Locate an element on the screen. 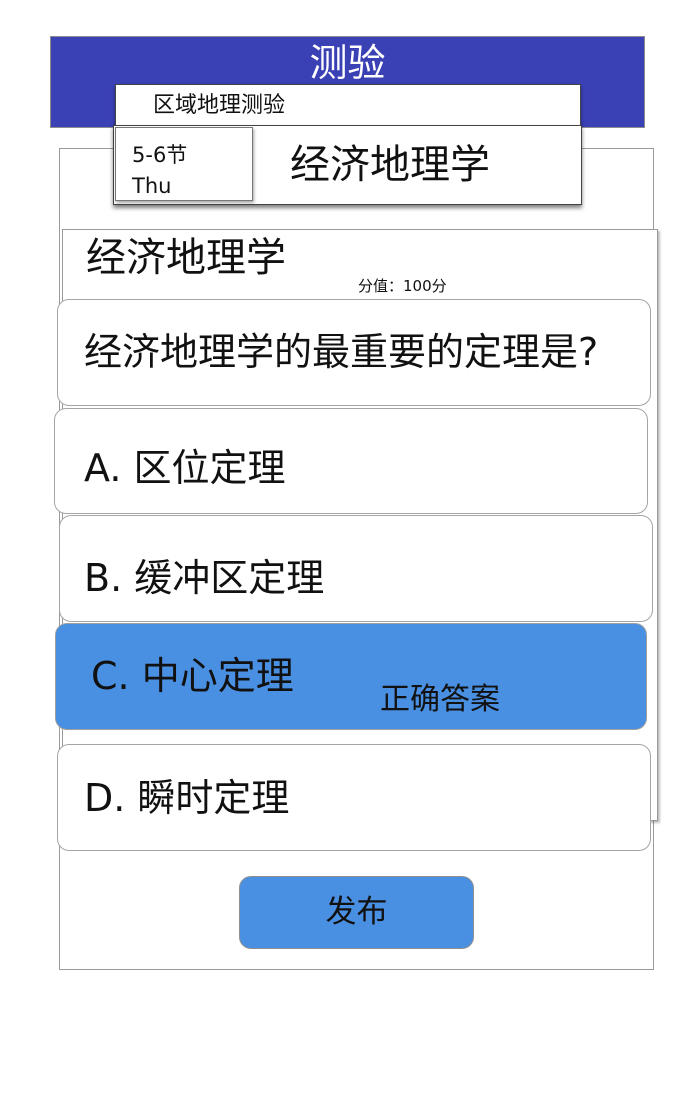  quiz-category-label: 区域地理测验 is located at coordinates (219, 105).